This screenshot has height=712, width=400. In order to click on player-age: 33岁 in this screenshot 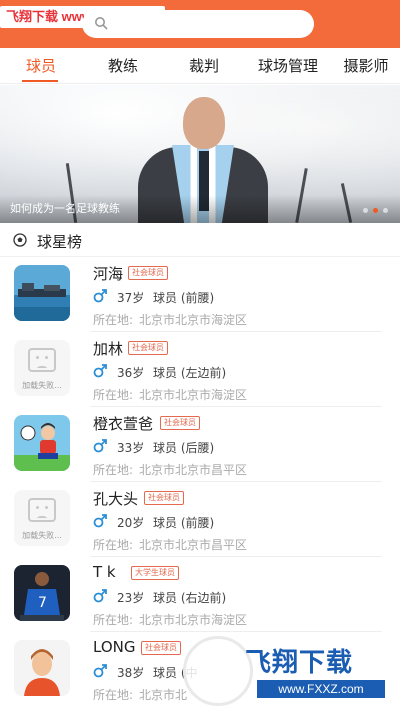, I will do `click(131, 448)`.